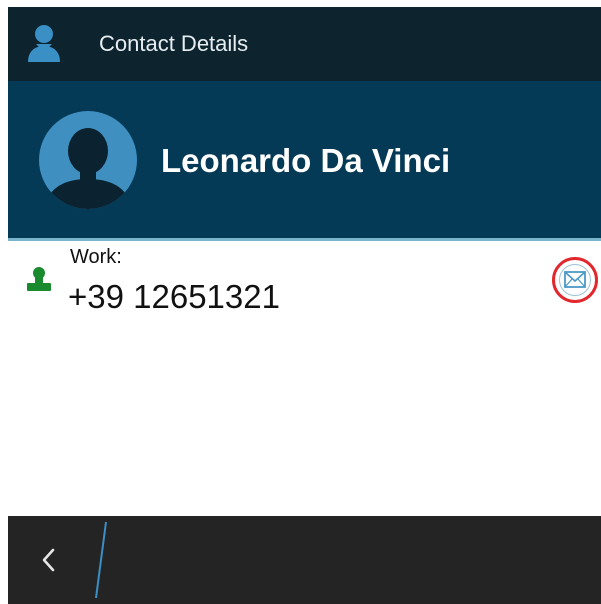 The height and width of the screenshot is (604, 601). Describe the element at coordinates (96, 257) in the screenshot. I see `phone-type-label: Work:` at that location.